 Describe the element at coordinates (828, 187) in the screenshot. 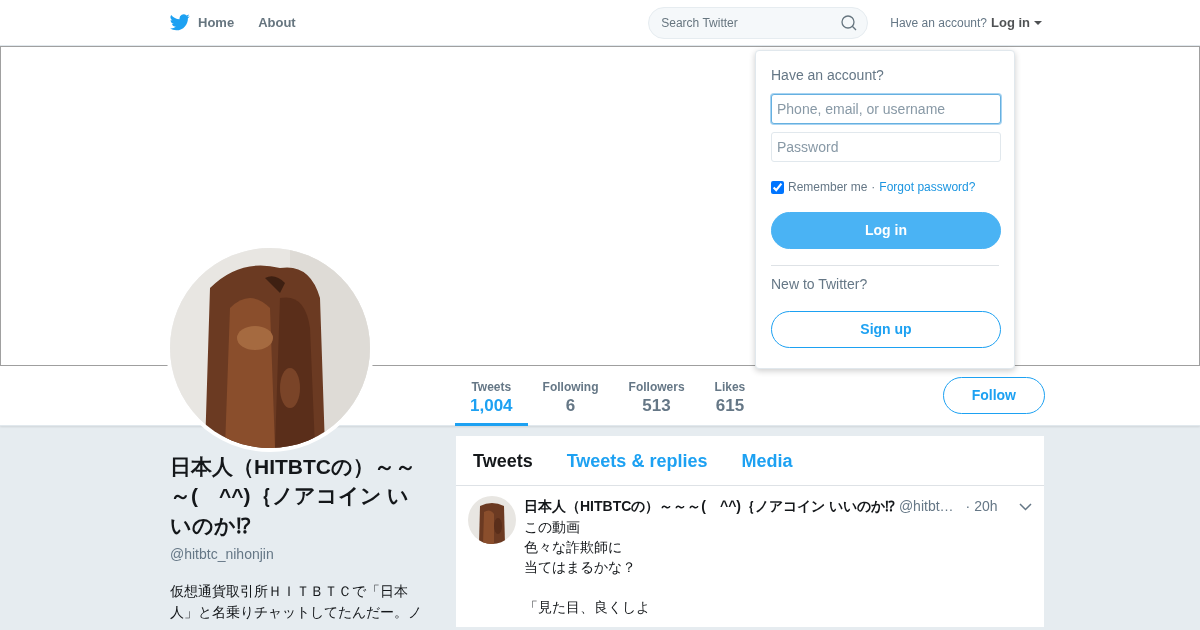

I see `remember-label: Remember me` at that location.